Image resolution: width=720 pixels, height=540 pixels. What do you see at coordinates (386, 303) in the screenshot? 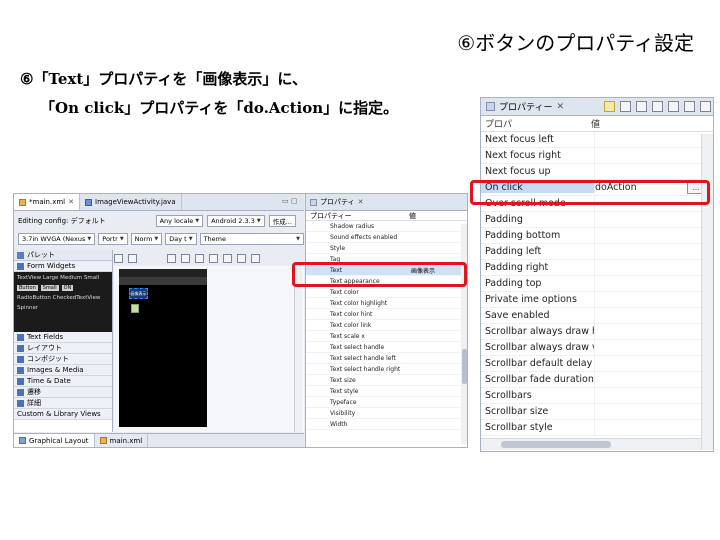
I see `property-row: Text color highlight` at bounding box center [386, 303].